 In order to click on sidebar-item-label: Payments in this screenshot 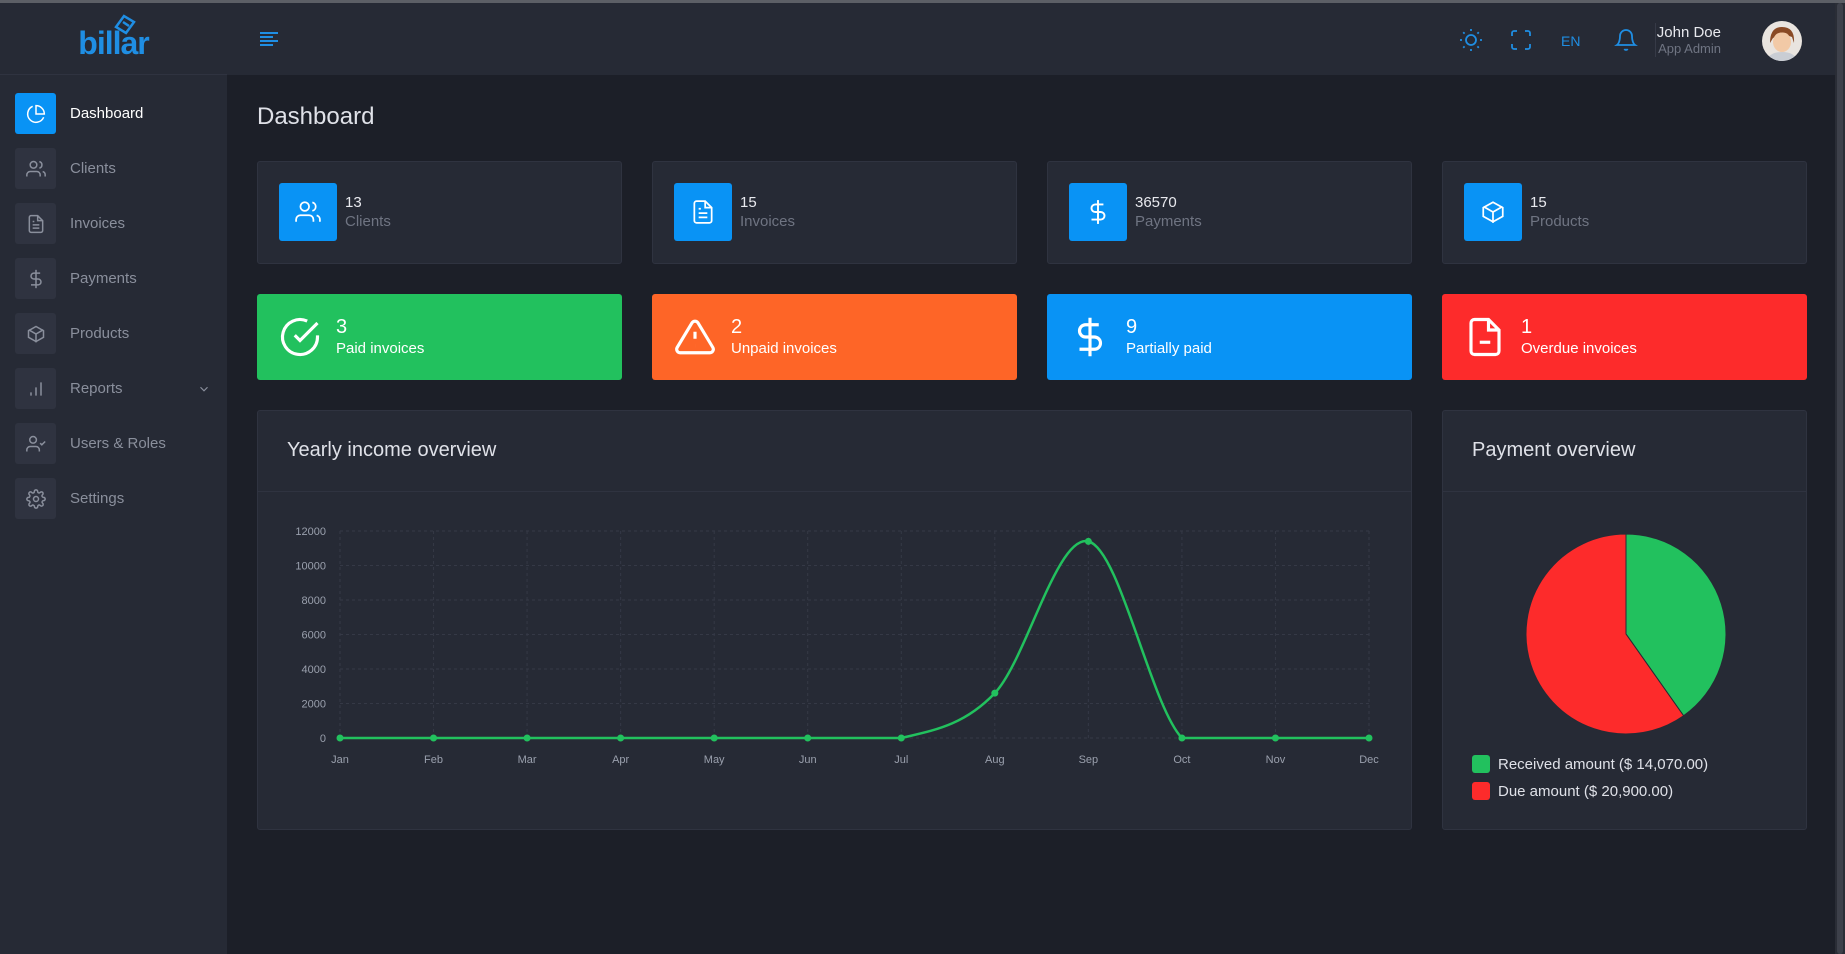, I will do `click(103, 278)`.